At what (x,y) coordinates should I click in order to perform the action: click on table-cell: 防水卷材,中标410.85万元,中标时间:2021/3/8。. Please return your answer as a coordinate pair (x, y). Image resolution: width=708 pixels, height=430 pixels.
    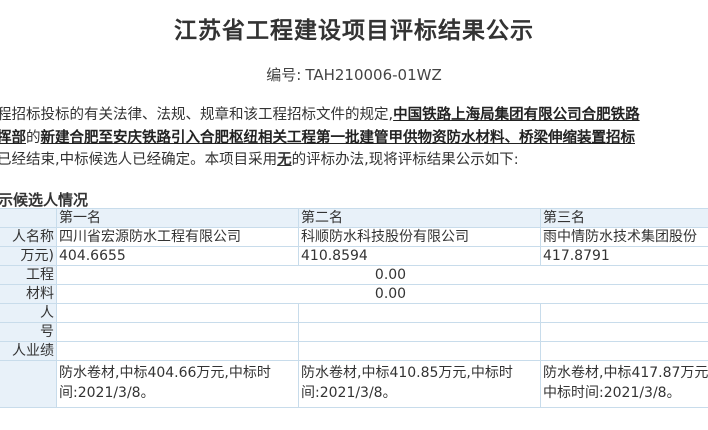
    Looking at the image, I should click on (419, 384).